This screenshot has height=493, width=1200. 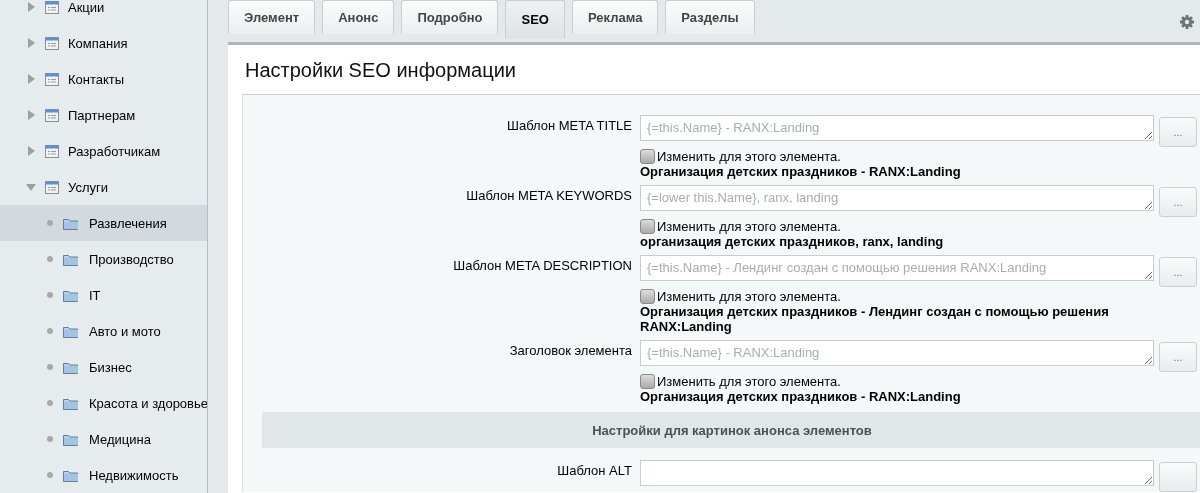 What do you see at coordinates (542, 266) in the screenshot?
I see `field-label: Шаблон META DESCRIPTION` at bounding box center [542, 266].